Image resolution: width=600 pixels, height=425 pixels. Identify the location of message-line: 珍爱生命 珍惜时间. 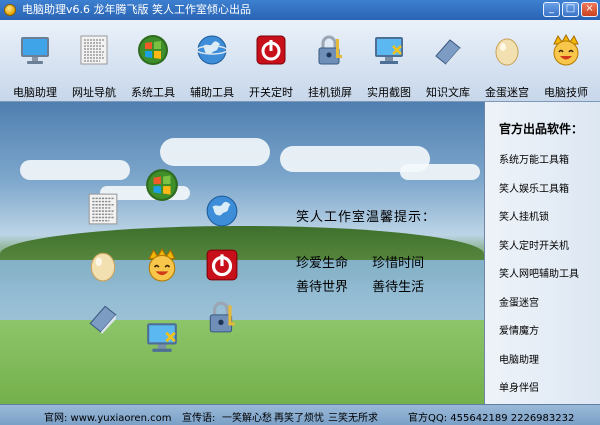
(370, 261).